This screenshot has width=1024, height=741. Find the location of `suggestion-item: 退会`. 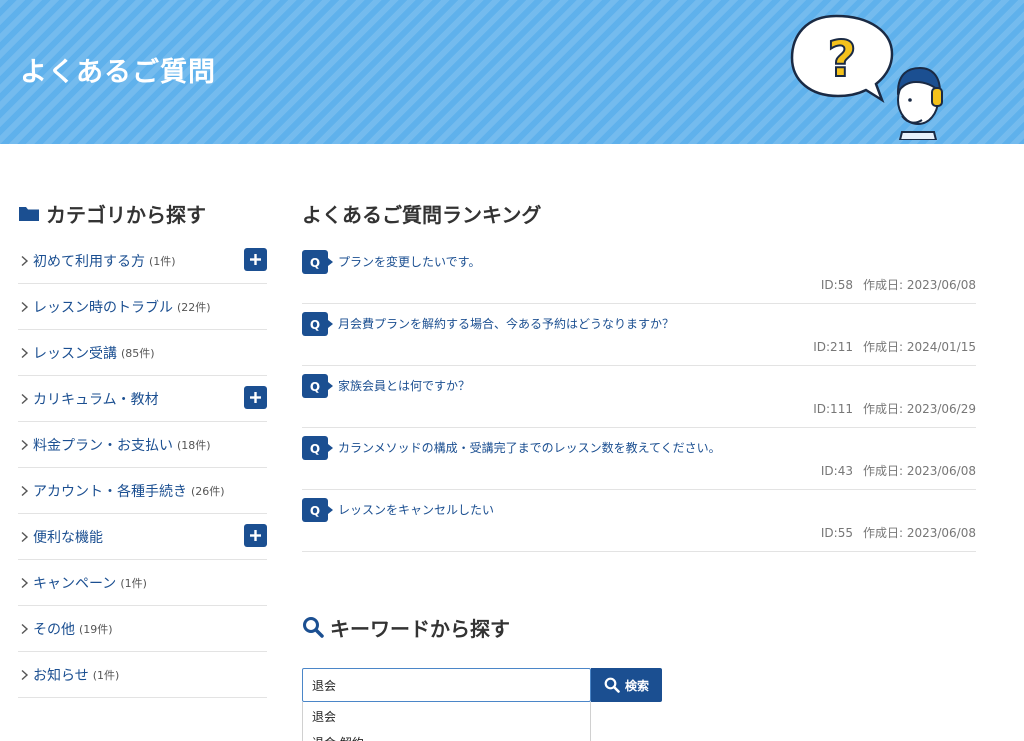

suggestion-item: 退会 is located at coordinates (446, 715).